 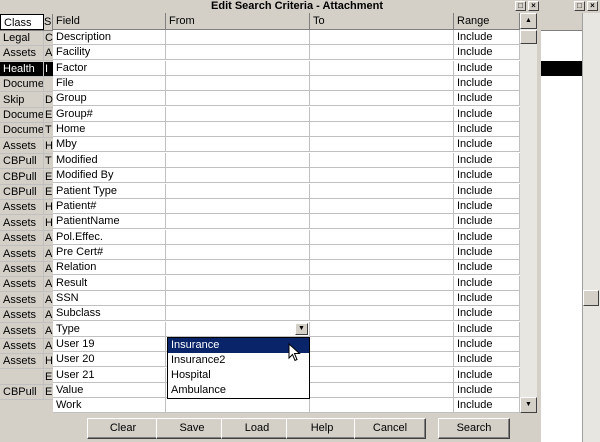 What do you see at coordinates (48, 22) in the screenshot?
I see `bg-column-header-s: S` at bounding box center [48, 22].